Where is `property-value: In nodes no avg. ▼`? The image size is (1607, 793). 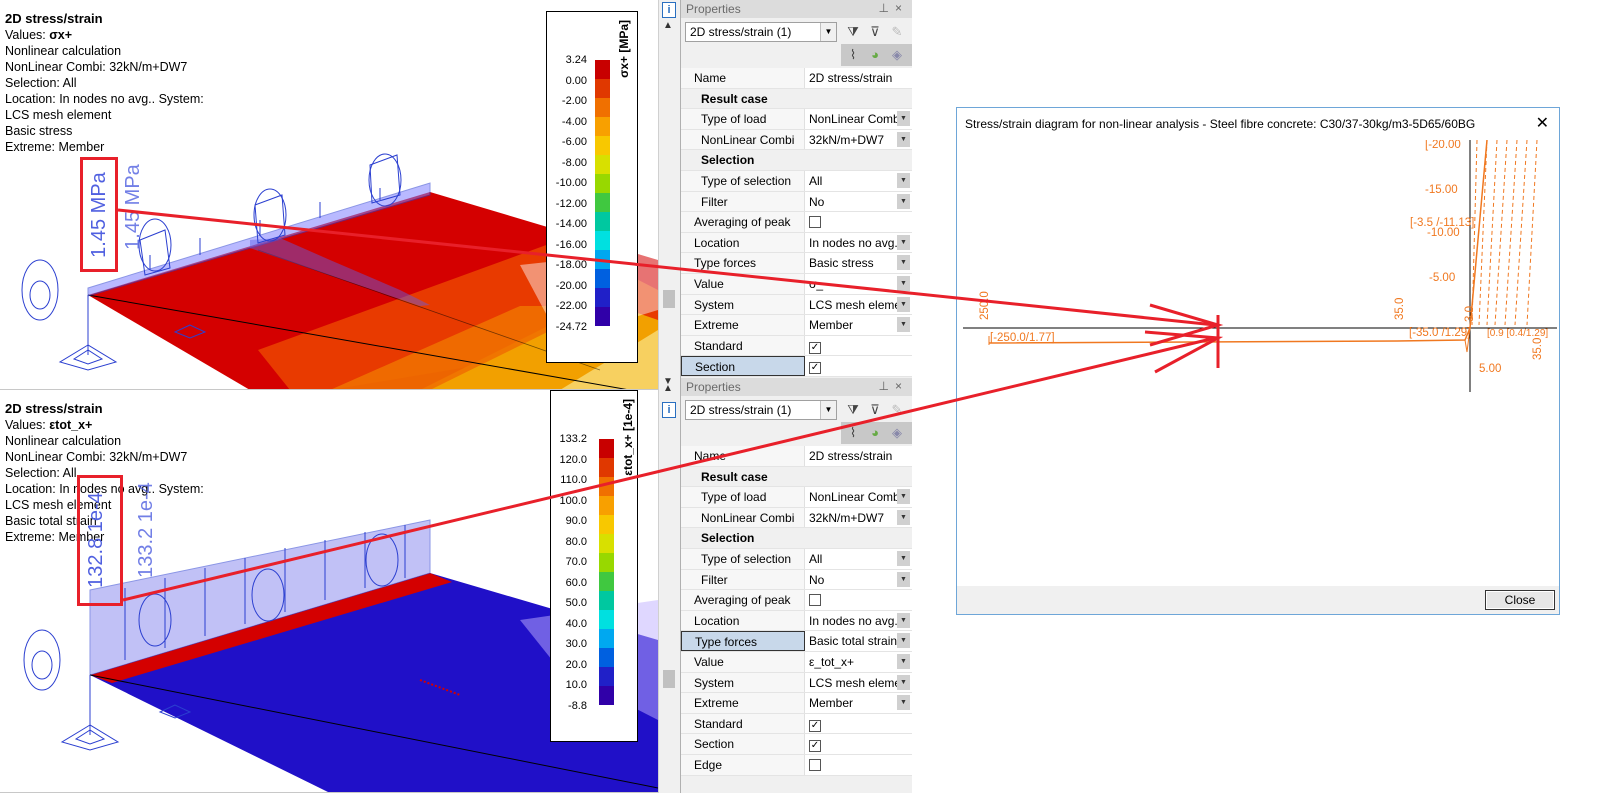 property-value: In nodes no avg. ▼ is located at coordinates (859, 243).